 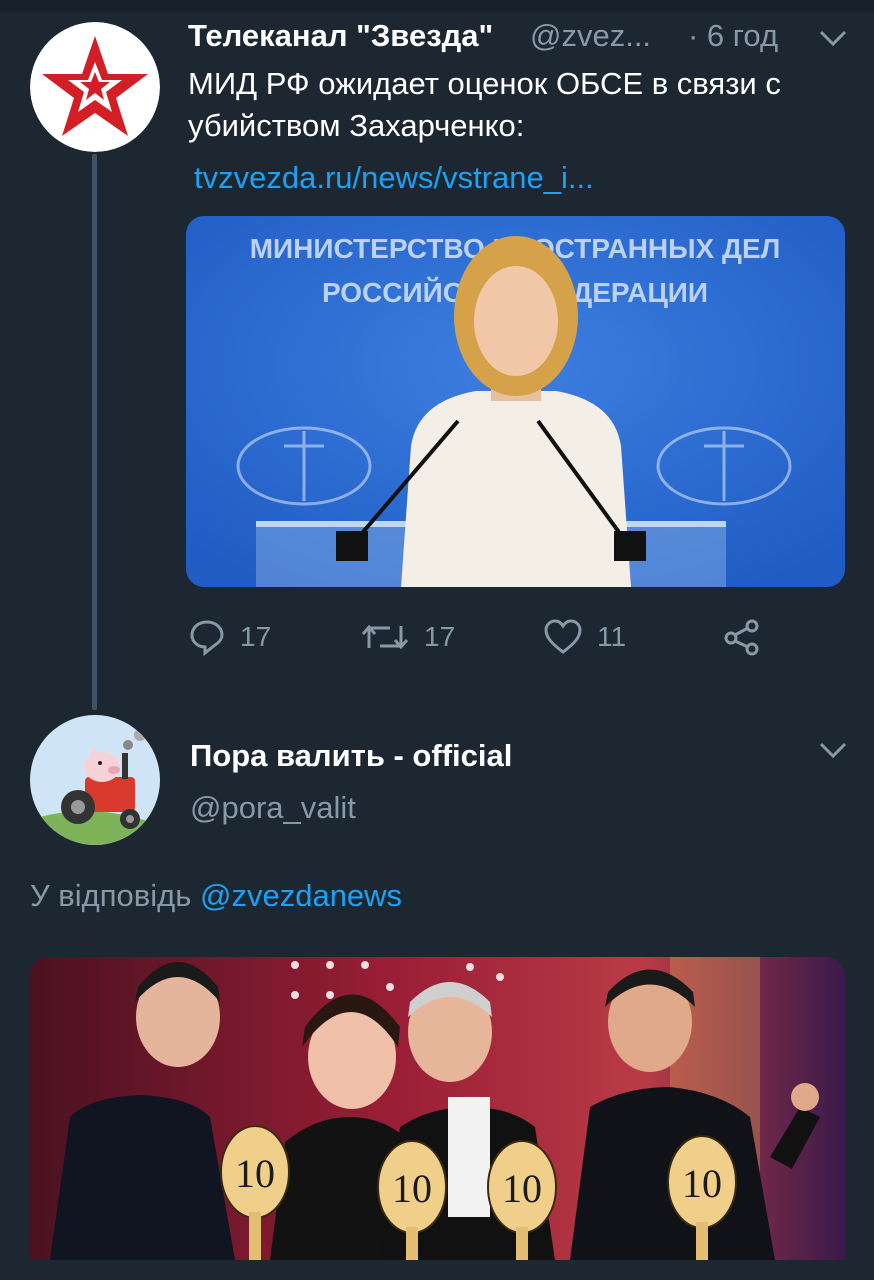 I want to click on author-handle: @pora_valit, so click(x=273, y=808).